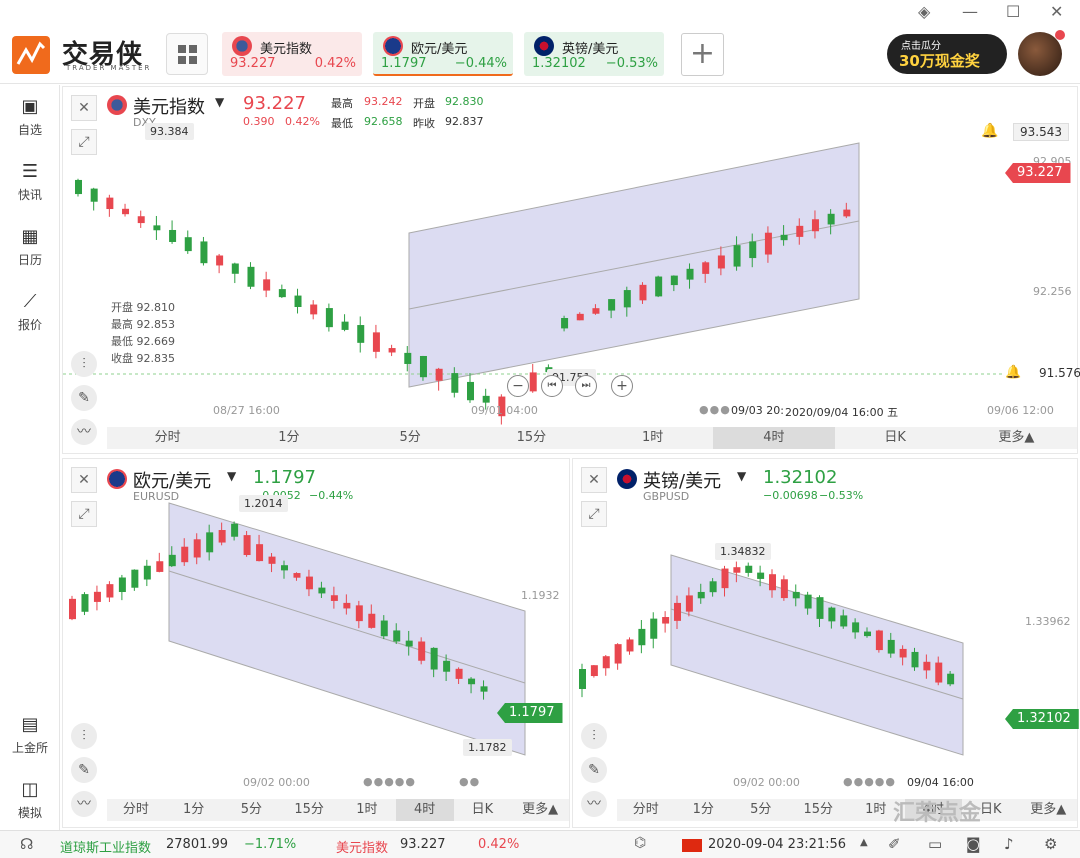  What do you see at coordinates (594, 54) in the screenshot?
I see `ticker-gbpusd: 英镑/美元 1.32102 −0.53%` at bounding box center [594, 54].